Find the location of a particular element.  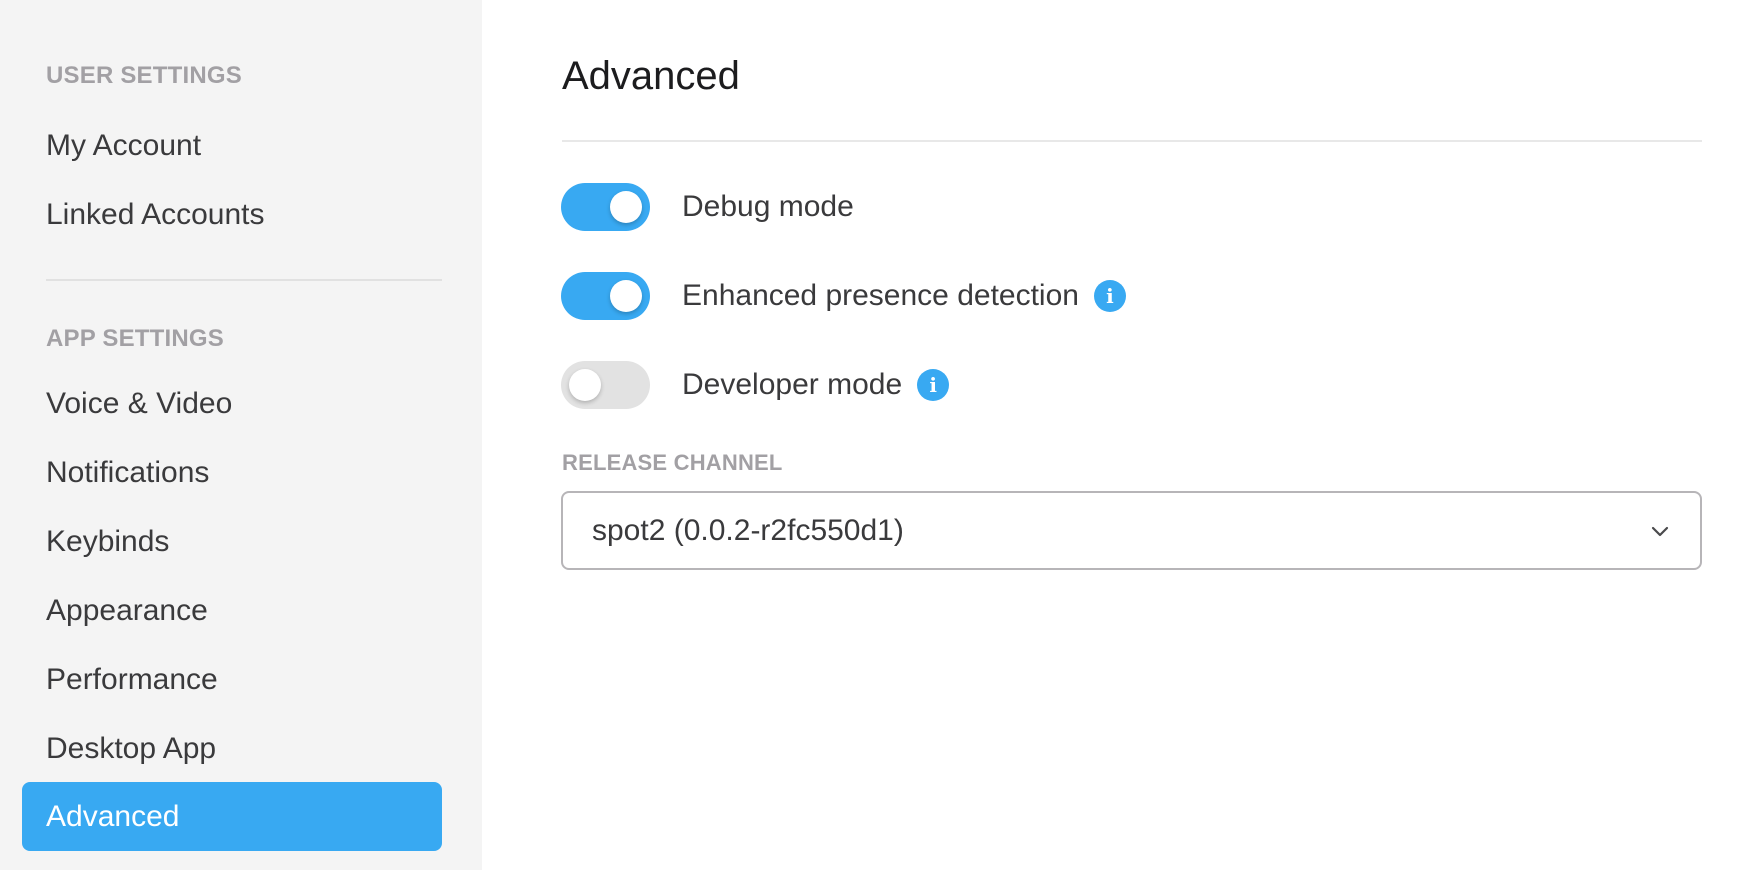

enhanced-presence-detection-toggle is located at coordinates (605, 296).